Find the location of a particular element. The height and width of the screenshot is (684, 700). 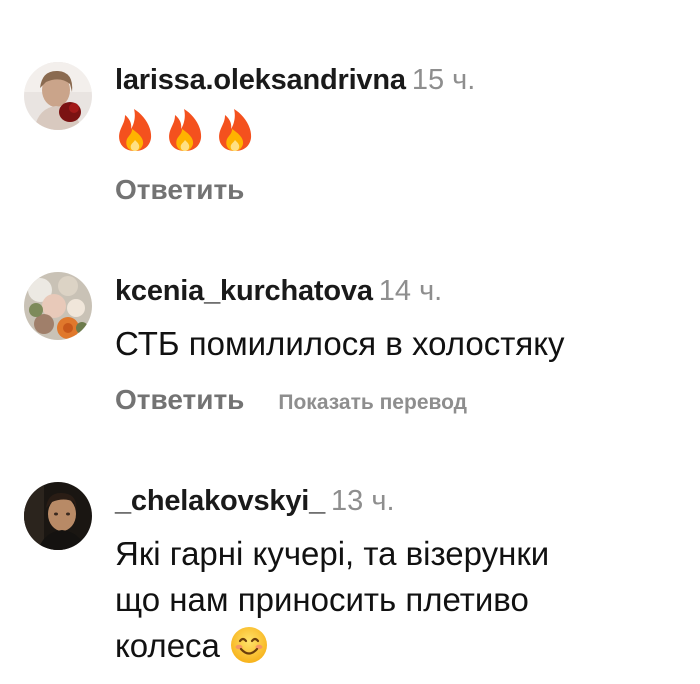

comment-actions: Ответить is located at coordinates (179, 190).